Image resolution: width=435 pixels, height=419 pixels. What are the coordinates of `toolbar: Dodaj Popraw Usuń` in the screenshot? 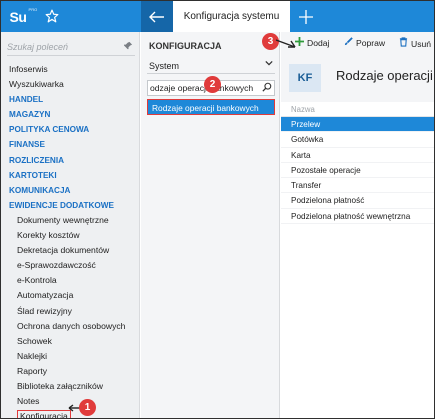 It's located at (357, 43).